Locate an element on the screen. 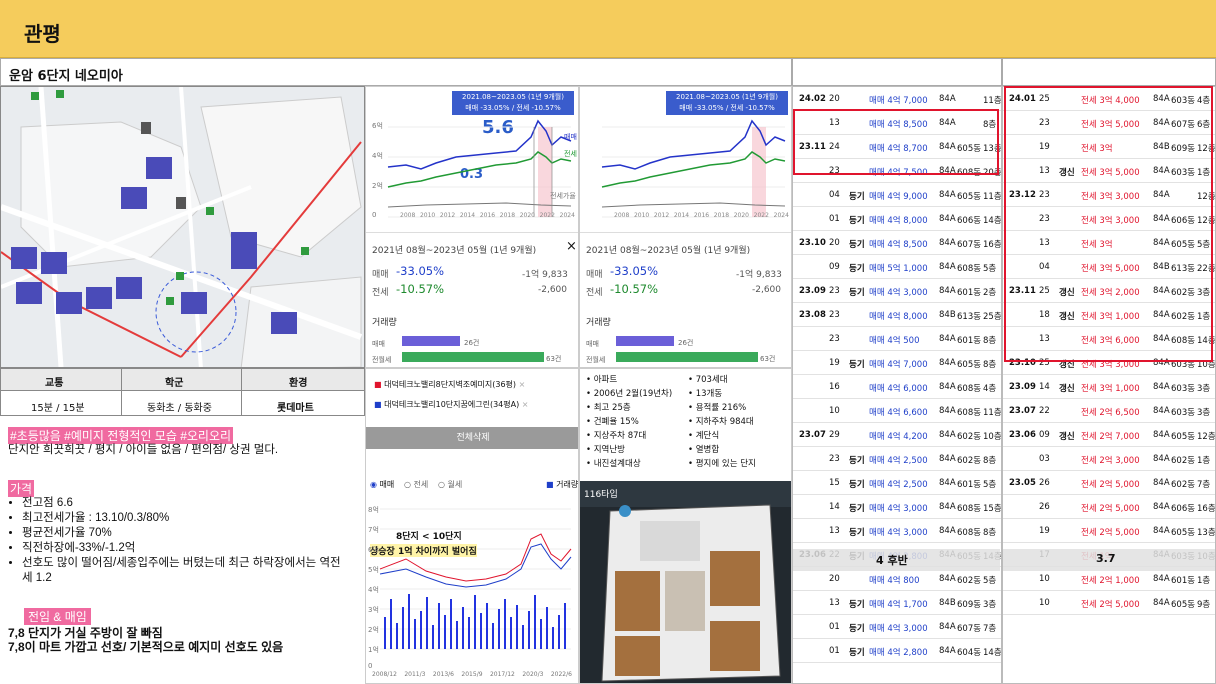 The width and height of the screenshot is (1216, 684). map-poi-marker is located at coordinates (60, 94).